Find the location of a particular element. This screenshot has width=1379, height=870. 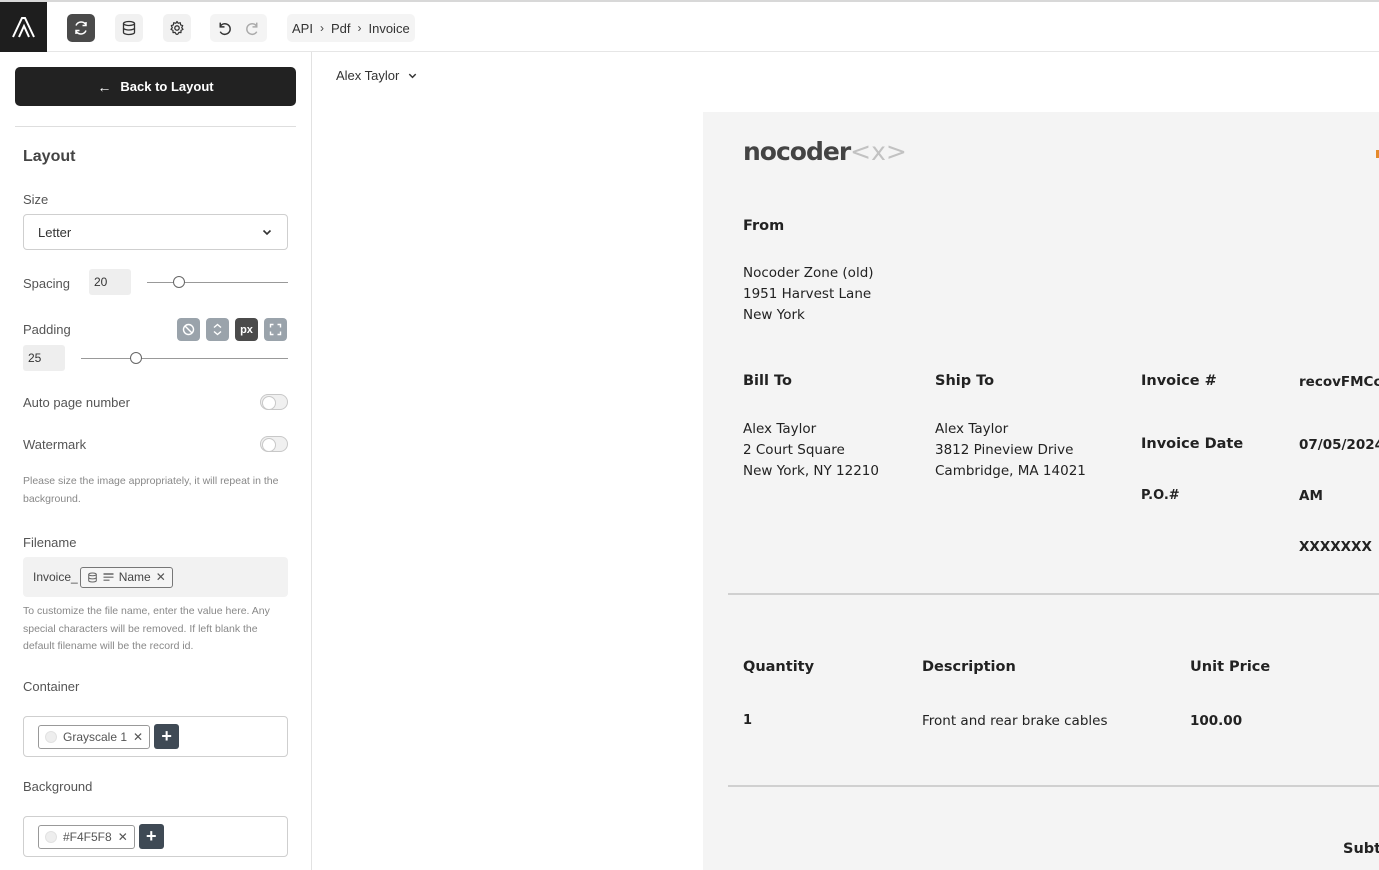

padding-none-button is located at coordinates (188, 329).